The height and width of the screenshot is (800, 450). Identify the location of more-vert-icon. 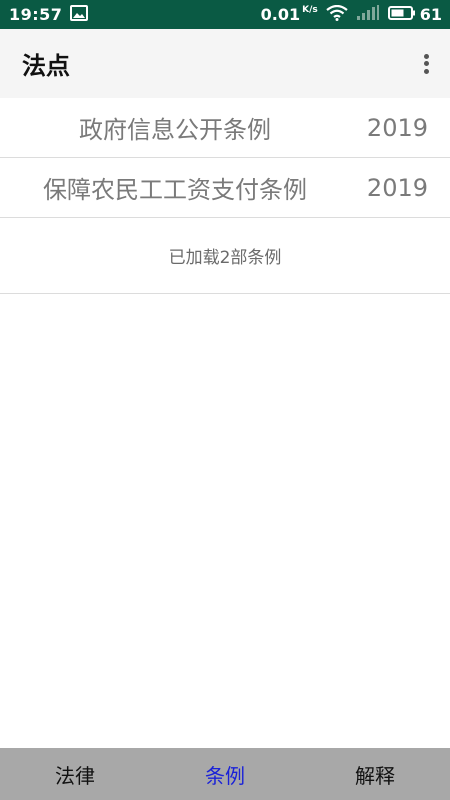
(426, 64).